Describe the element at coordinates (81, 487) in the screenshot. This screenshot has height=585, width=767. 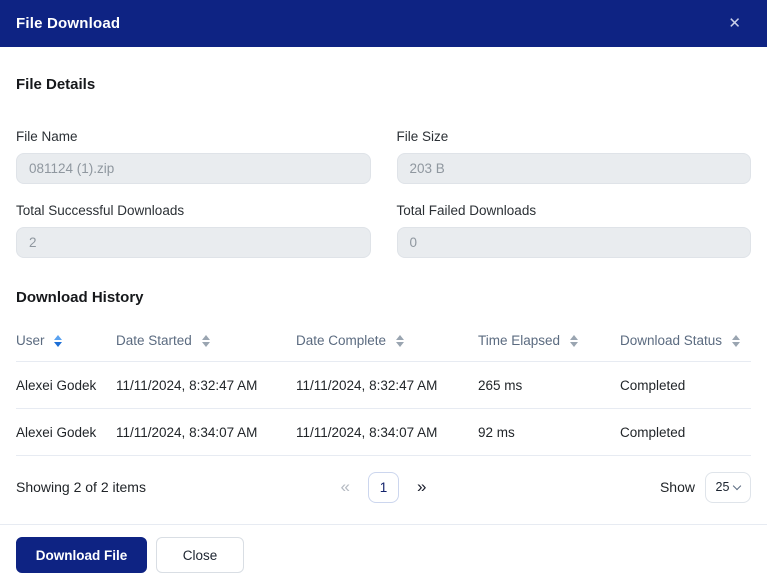
I see `paging-summary: Showing 2 of 2 items` at that location.